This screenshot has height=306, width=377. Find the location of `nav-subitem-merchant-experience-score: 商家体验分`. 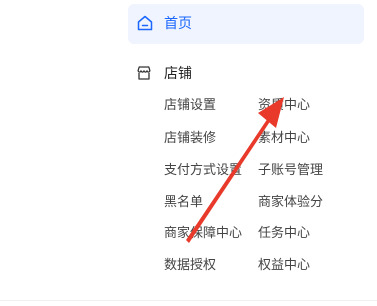

nav-subitem-merchant-experience-score: 商家体验分 is located at coordinates (290, 203).